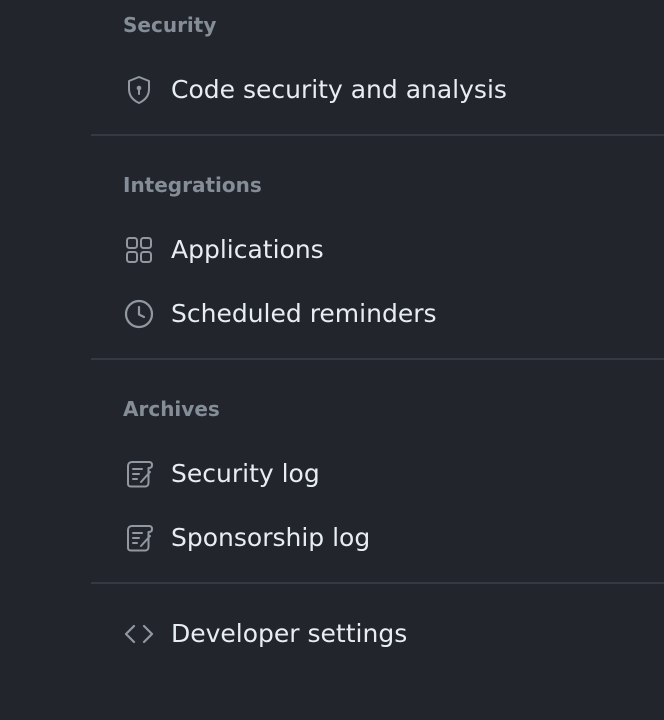 The image size is (664, 720). I want to click on sidebar-item-label: Security log, so click(245, 473).